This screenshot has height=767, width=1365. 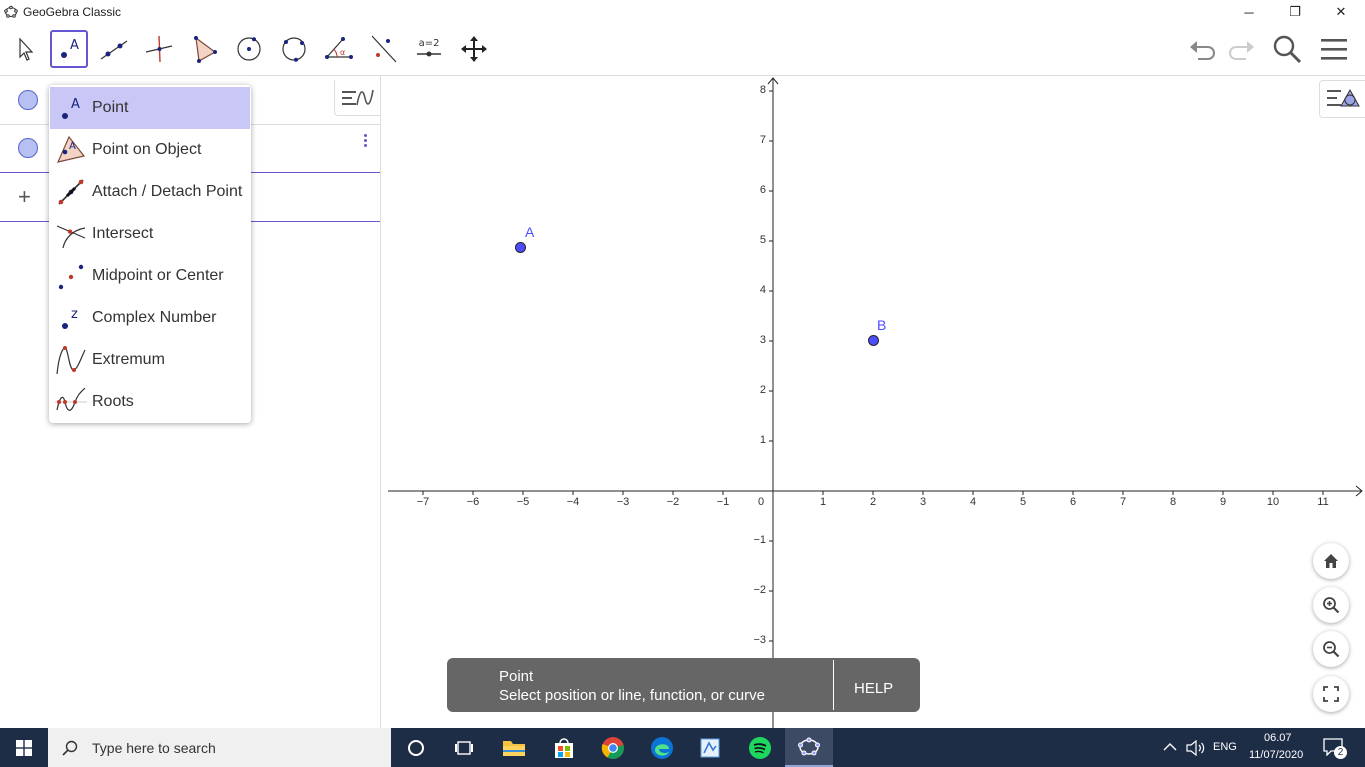 What do you see at coordinates (623, 502) in the screenshot?
I see `x-axis-tick-label: −3` at bounding box center [623, 502].